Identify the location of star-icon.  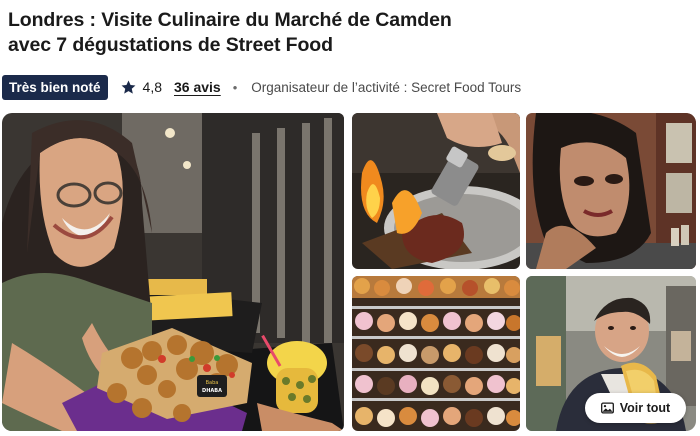
(128, 87).